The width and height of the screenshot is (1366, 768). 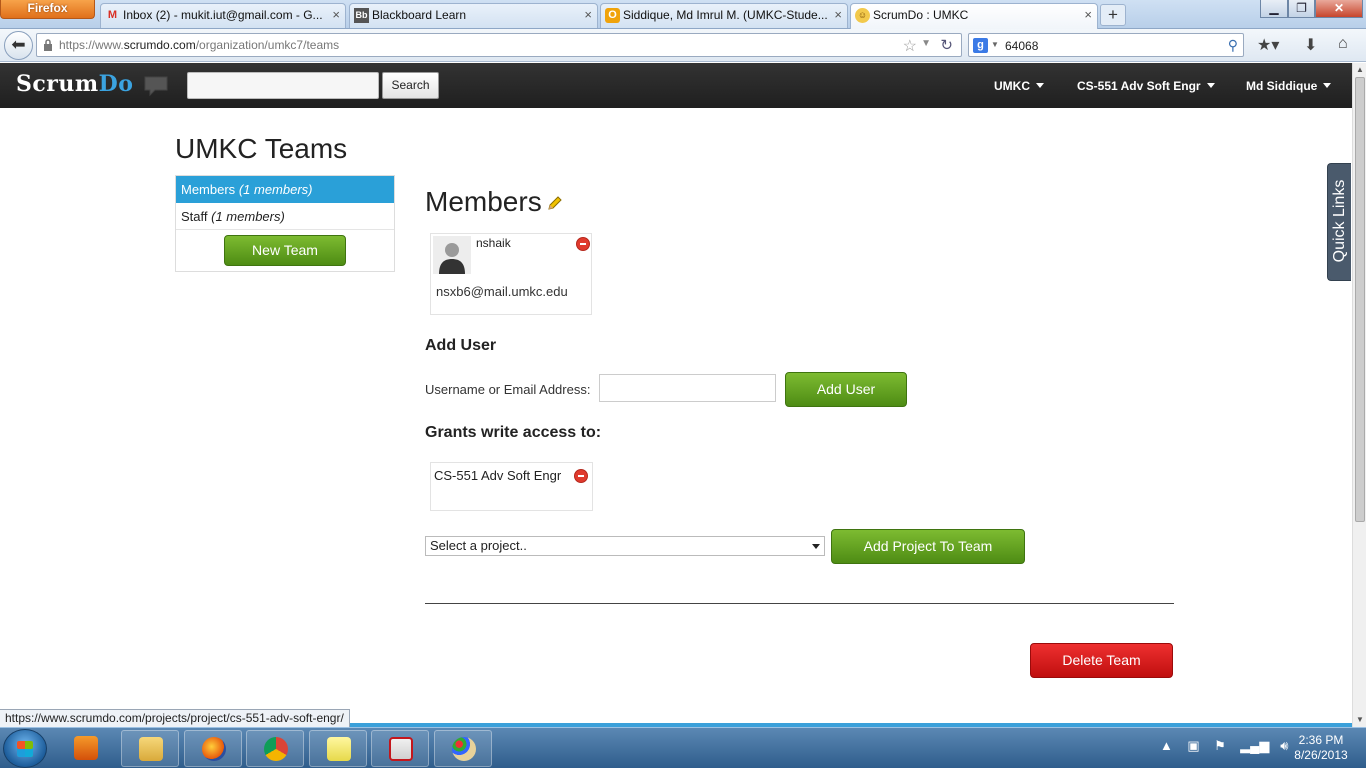 I want to click on add-user-button: Add User, so click(x=846, y=389).